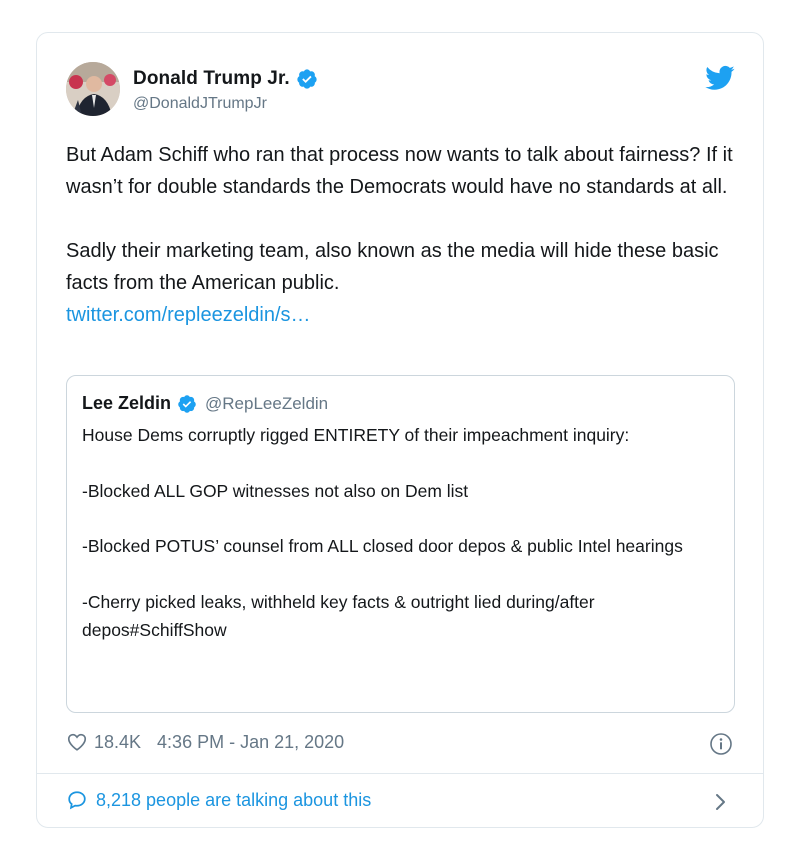  Describe the element at coordinates (250, 742) in the screenshot. I see `tweet-timestamp: 4:36 PM - Jan 21, 2020` at that location.